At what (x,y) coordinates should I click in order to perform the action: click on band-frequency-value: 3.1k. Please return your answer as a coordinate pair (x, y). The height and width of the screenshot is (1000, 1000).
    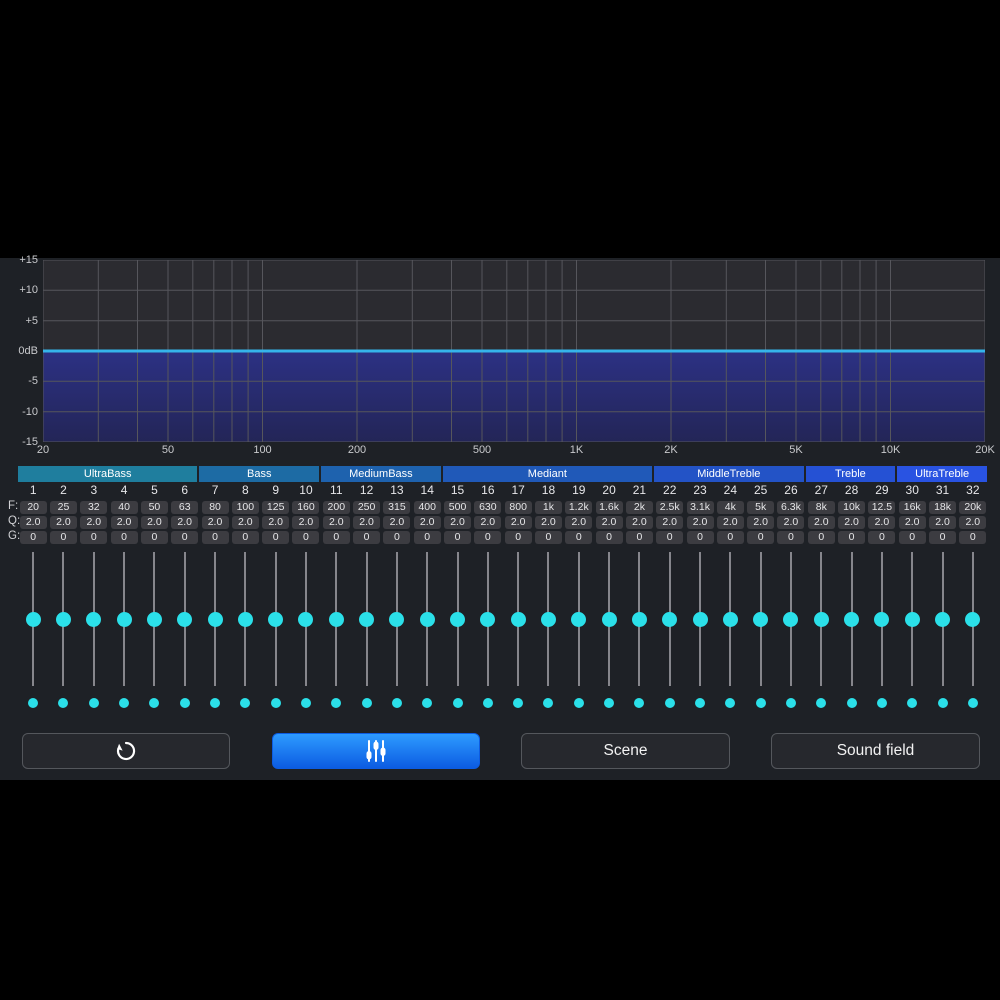
    Looking at the image, I should click on (700, 507).